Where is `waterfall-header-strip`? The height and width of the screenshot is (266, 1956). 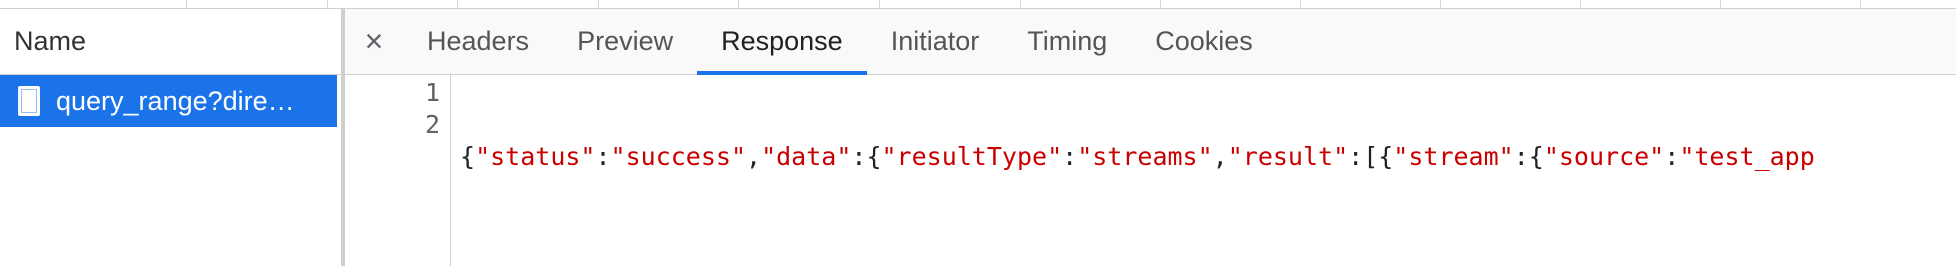 waterfall-header-strip is located at coordinates (978, 4).